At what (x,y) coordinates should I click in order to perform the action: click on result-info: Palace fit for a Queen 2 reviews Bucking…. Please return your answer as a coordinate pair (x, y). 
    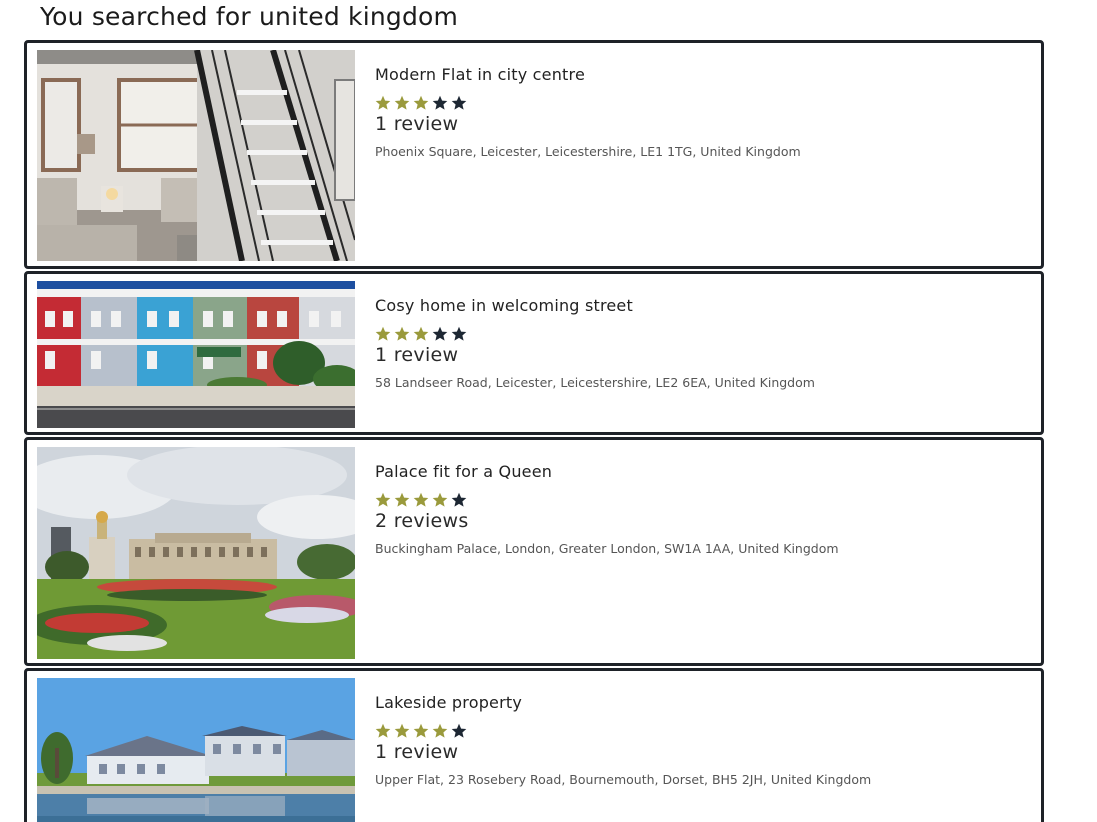
    Looking at the image, I should click on (607, 509).